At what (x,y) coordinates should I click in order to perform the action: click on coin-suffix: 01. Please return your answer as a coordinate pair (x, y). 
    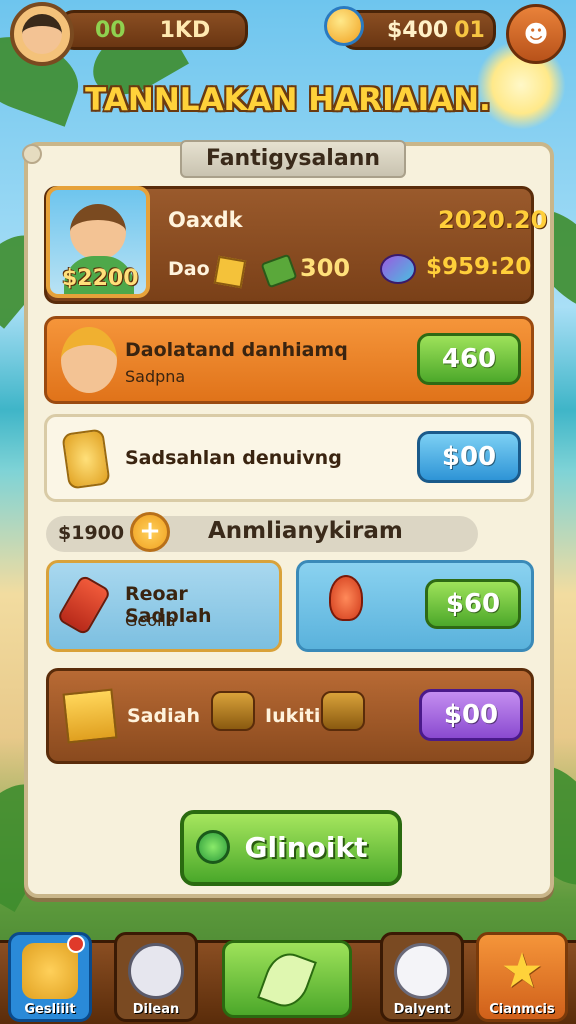
    Looking at the image, I should click on (469, 30).